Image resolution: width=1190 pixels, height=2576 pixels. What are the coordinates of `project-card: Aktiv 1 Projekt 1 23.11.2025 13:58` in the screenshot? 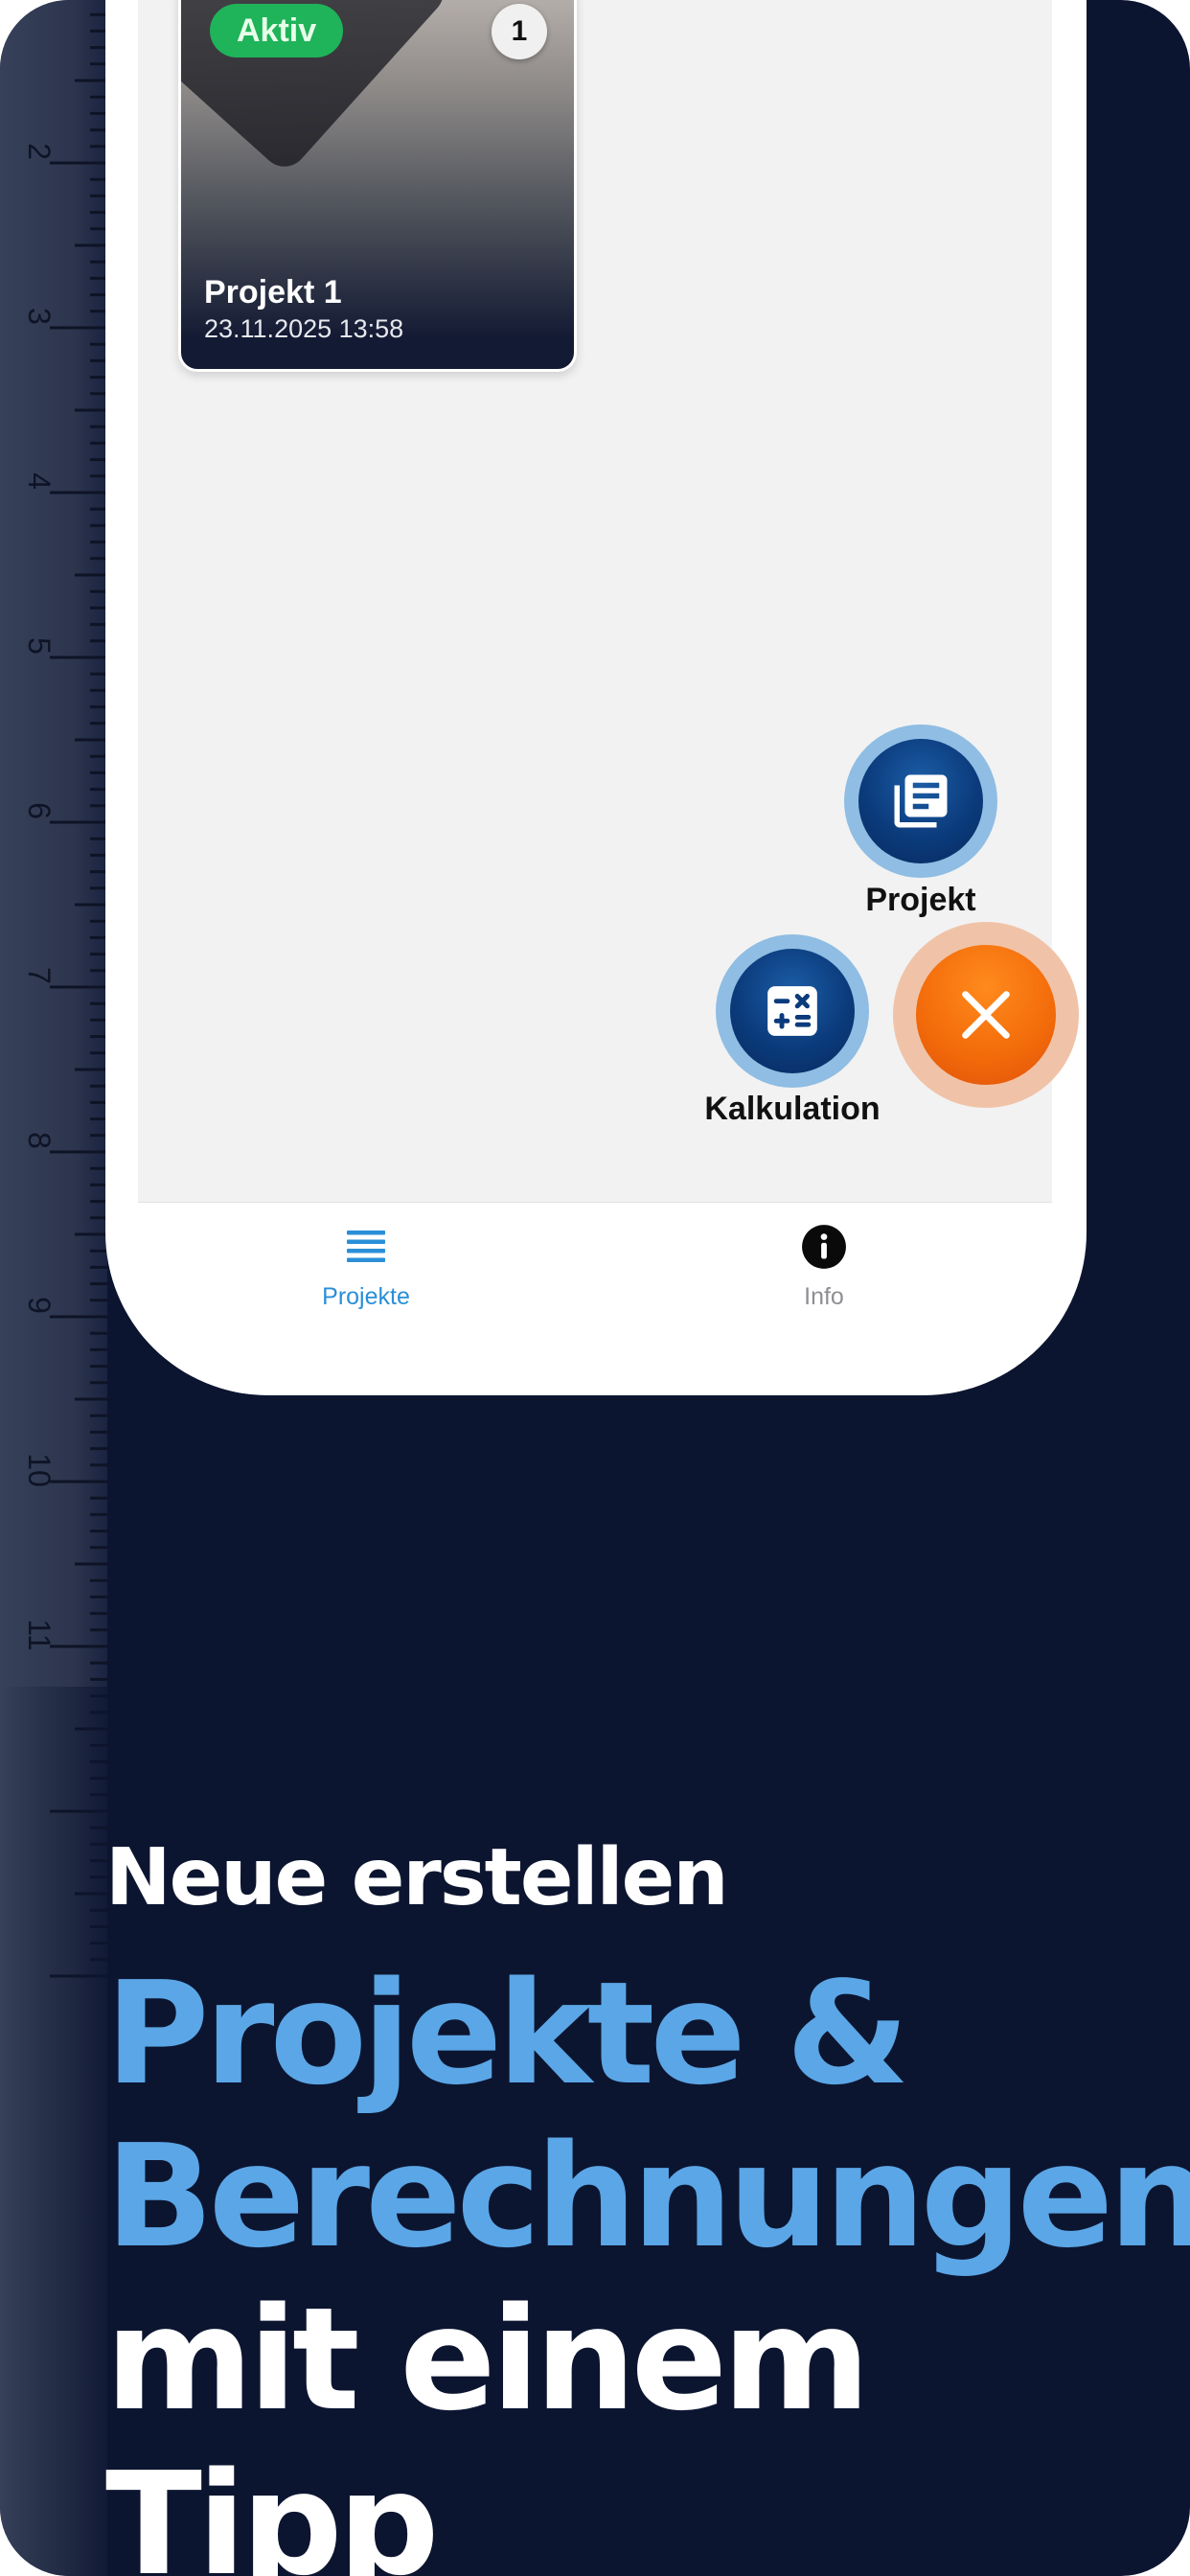 It's located at (378, 186).